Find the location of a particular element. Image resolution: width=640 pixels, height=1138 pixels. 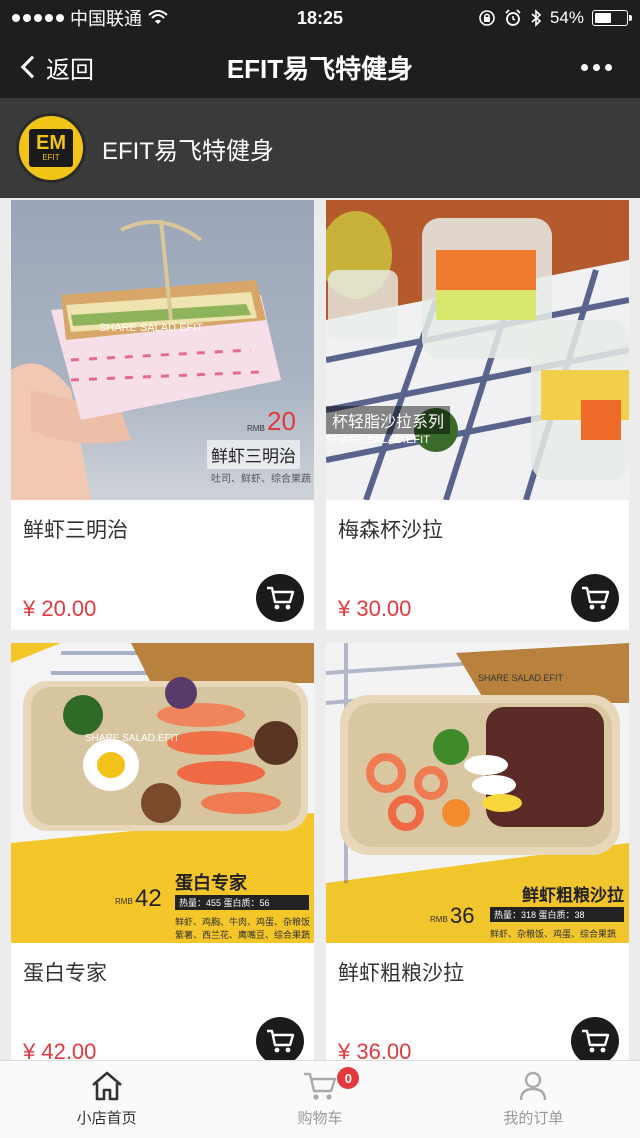

image-sub: 鲜虾、杂粮饭、鸡蛋、综合果蔬 is located at coordinates (553, 934).